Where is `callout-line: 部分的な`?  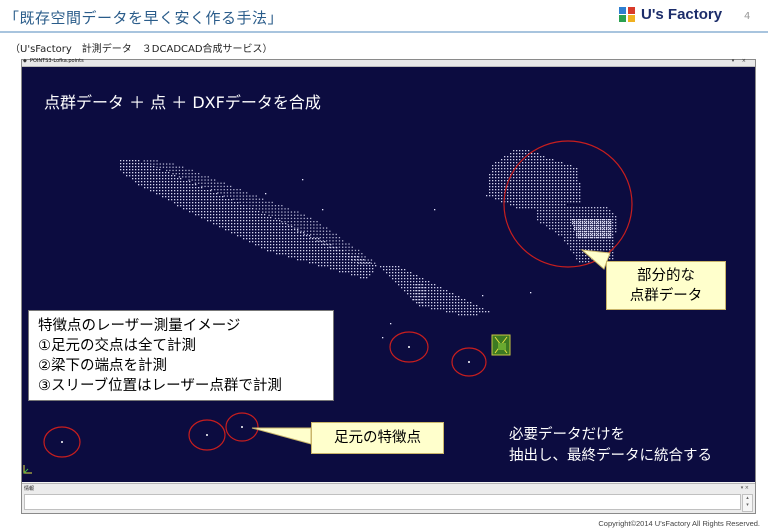
callout-line: 部分的な is located at coordinates (666, 276).